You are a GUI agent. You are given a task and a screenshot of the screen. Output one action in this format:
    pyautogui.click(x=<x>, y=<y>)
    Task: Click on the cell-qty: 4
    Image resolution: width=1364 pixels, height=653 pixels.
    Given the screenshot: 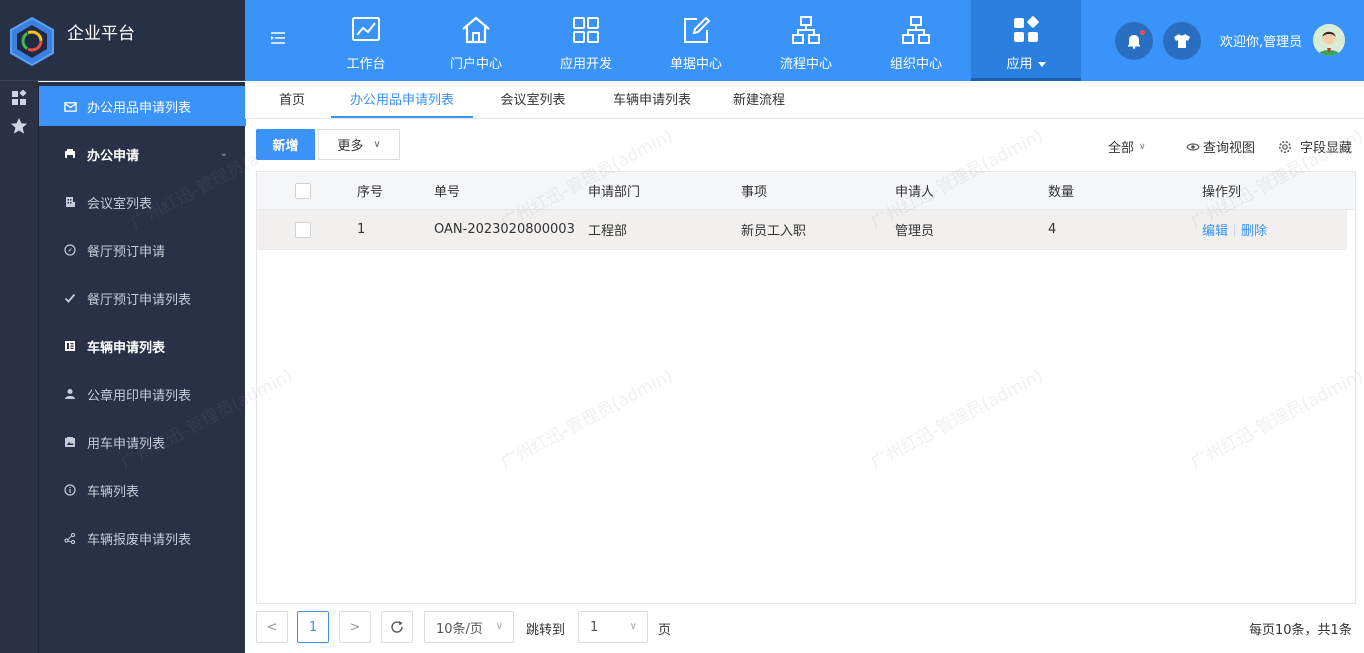 What is the action you would take?
    pyautogui.click(x=1052, y=229)
    